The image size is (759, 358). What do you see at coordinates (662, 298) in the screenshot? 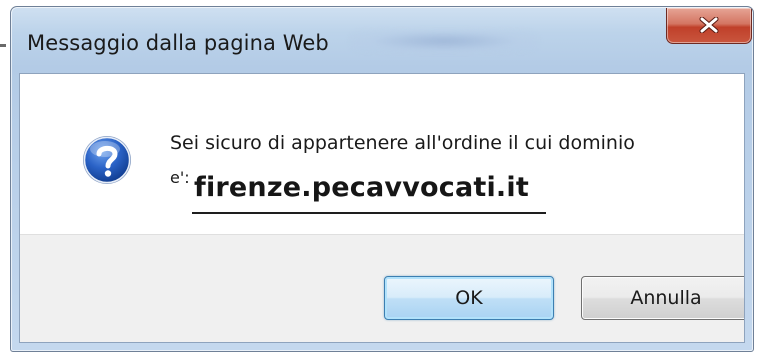
I see `cancel-button: Annulla` at bounding box center [662, 298].